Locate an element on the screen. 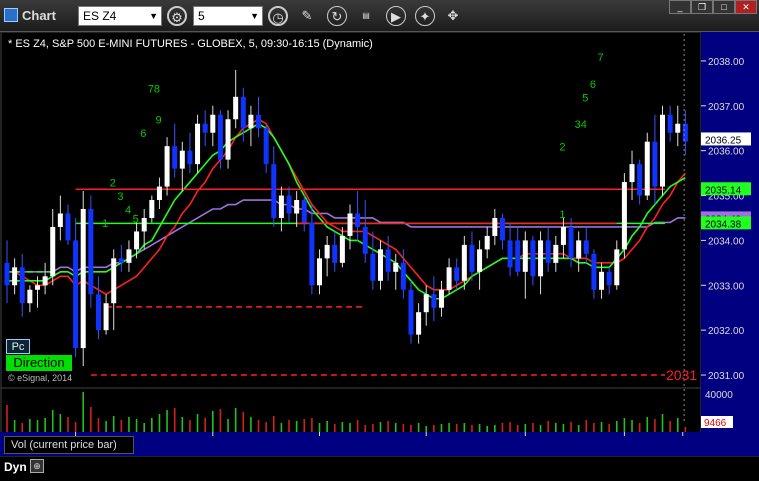  bar-count-label: 2 is located at coordinates (113, 184).